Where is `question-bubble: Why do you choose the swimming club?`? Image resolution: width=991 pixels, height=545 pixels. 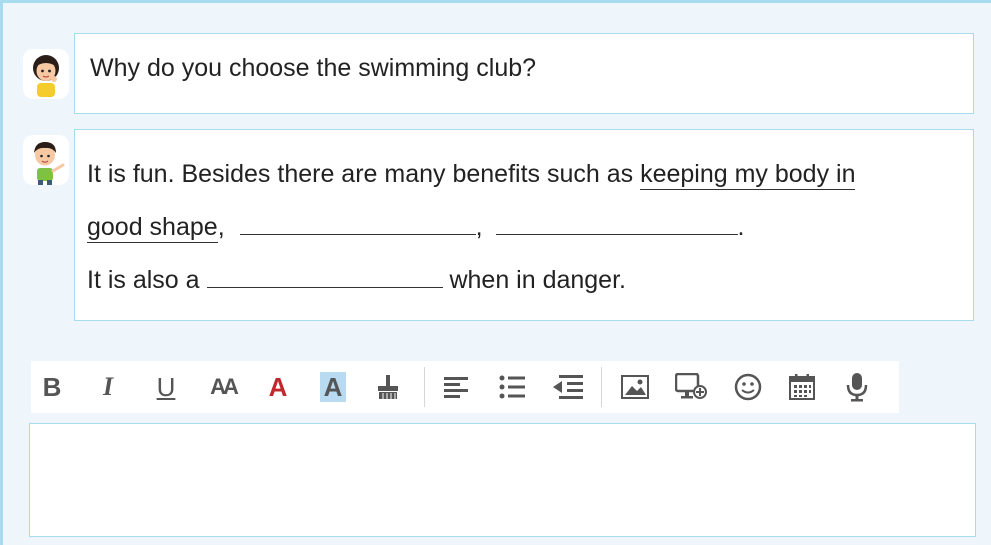
question-bubble: Why do you choose the swimming club? is located at coordinates (524, 73).